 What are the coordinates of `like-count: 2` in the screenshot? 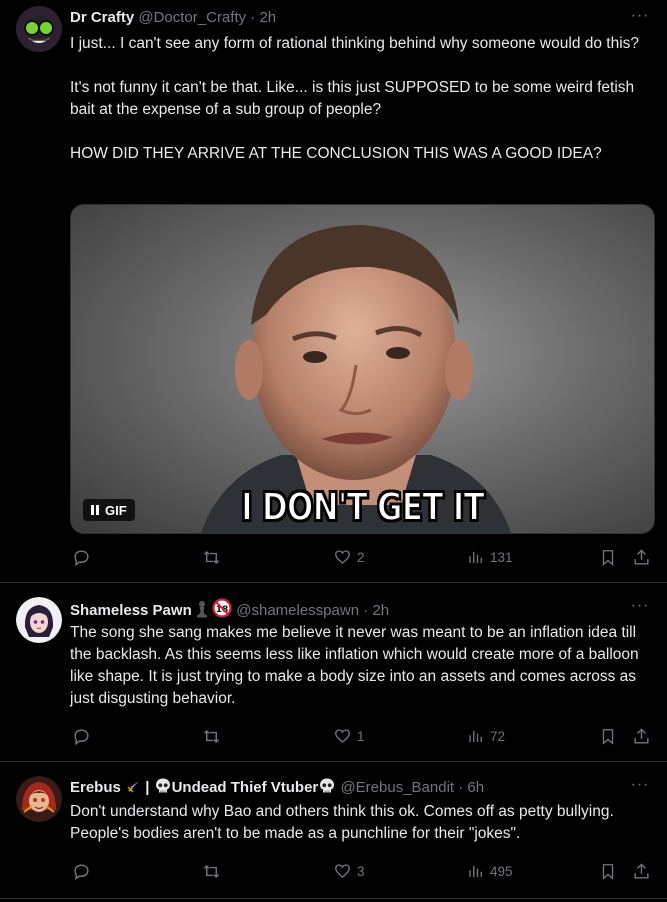 It's located at (361, 557).